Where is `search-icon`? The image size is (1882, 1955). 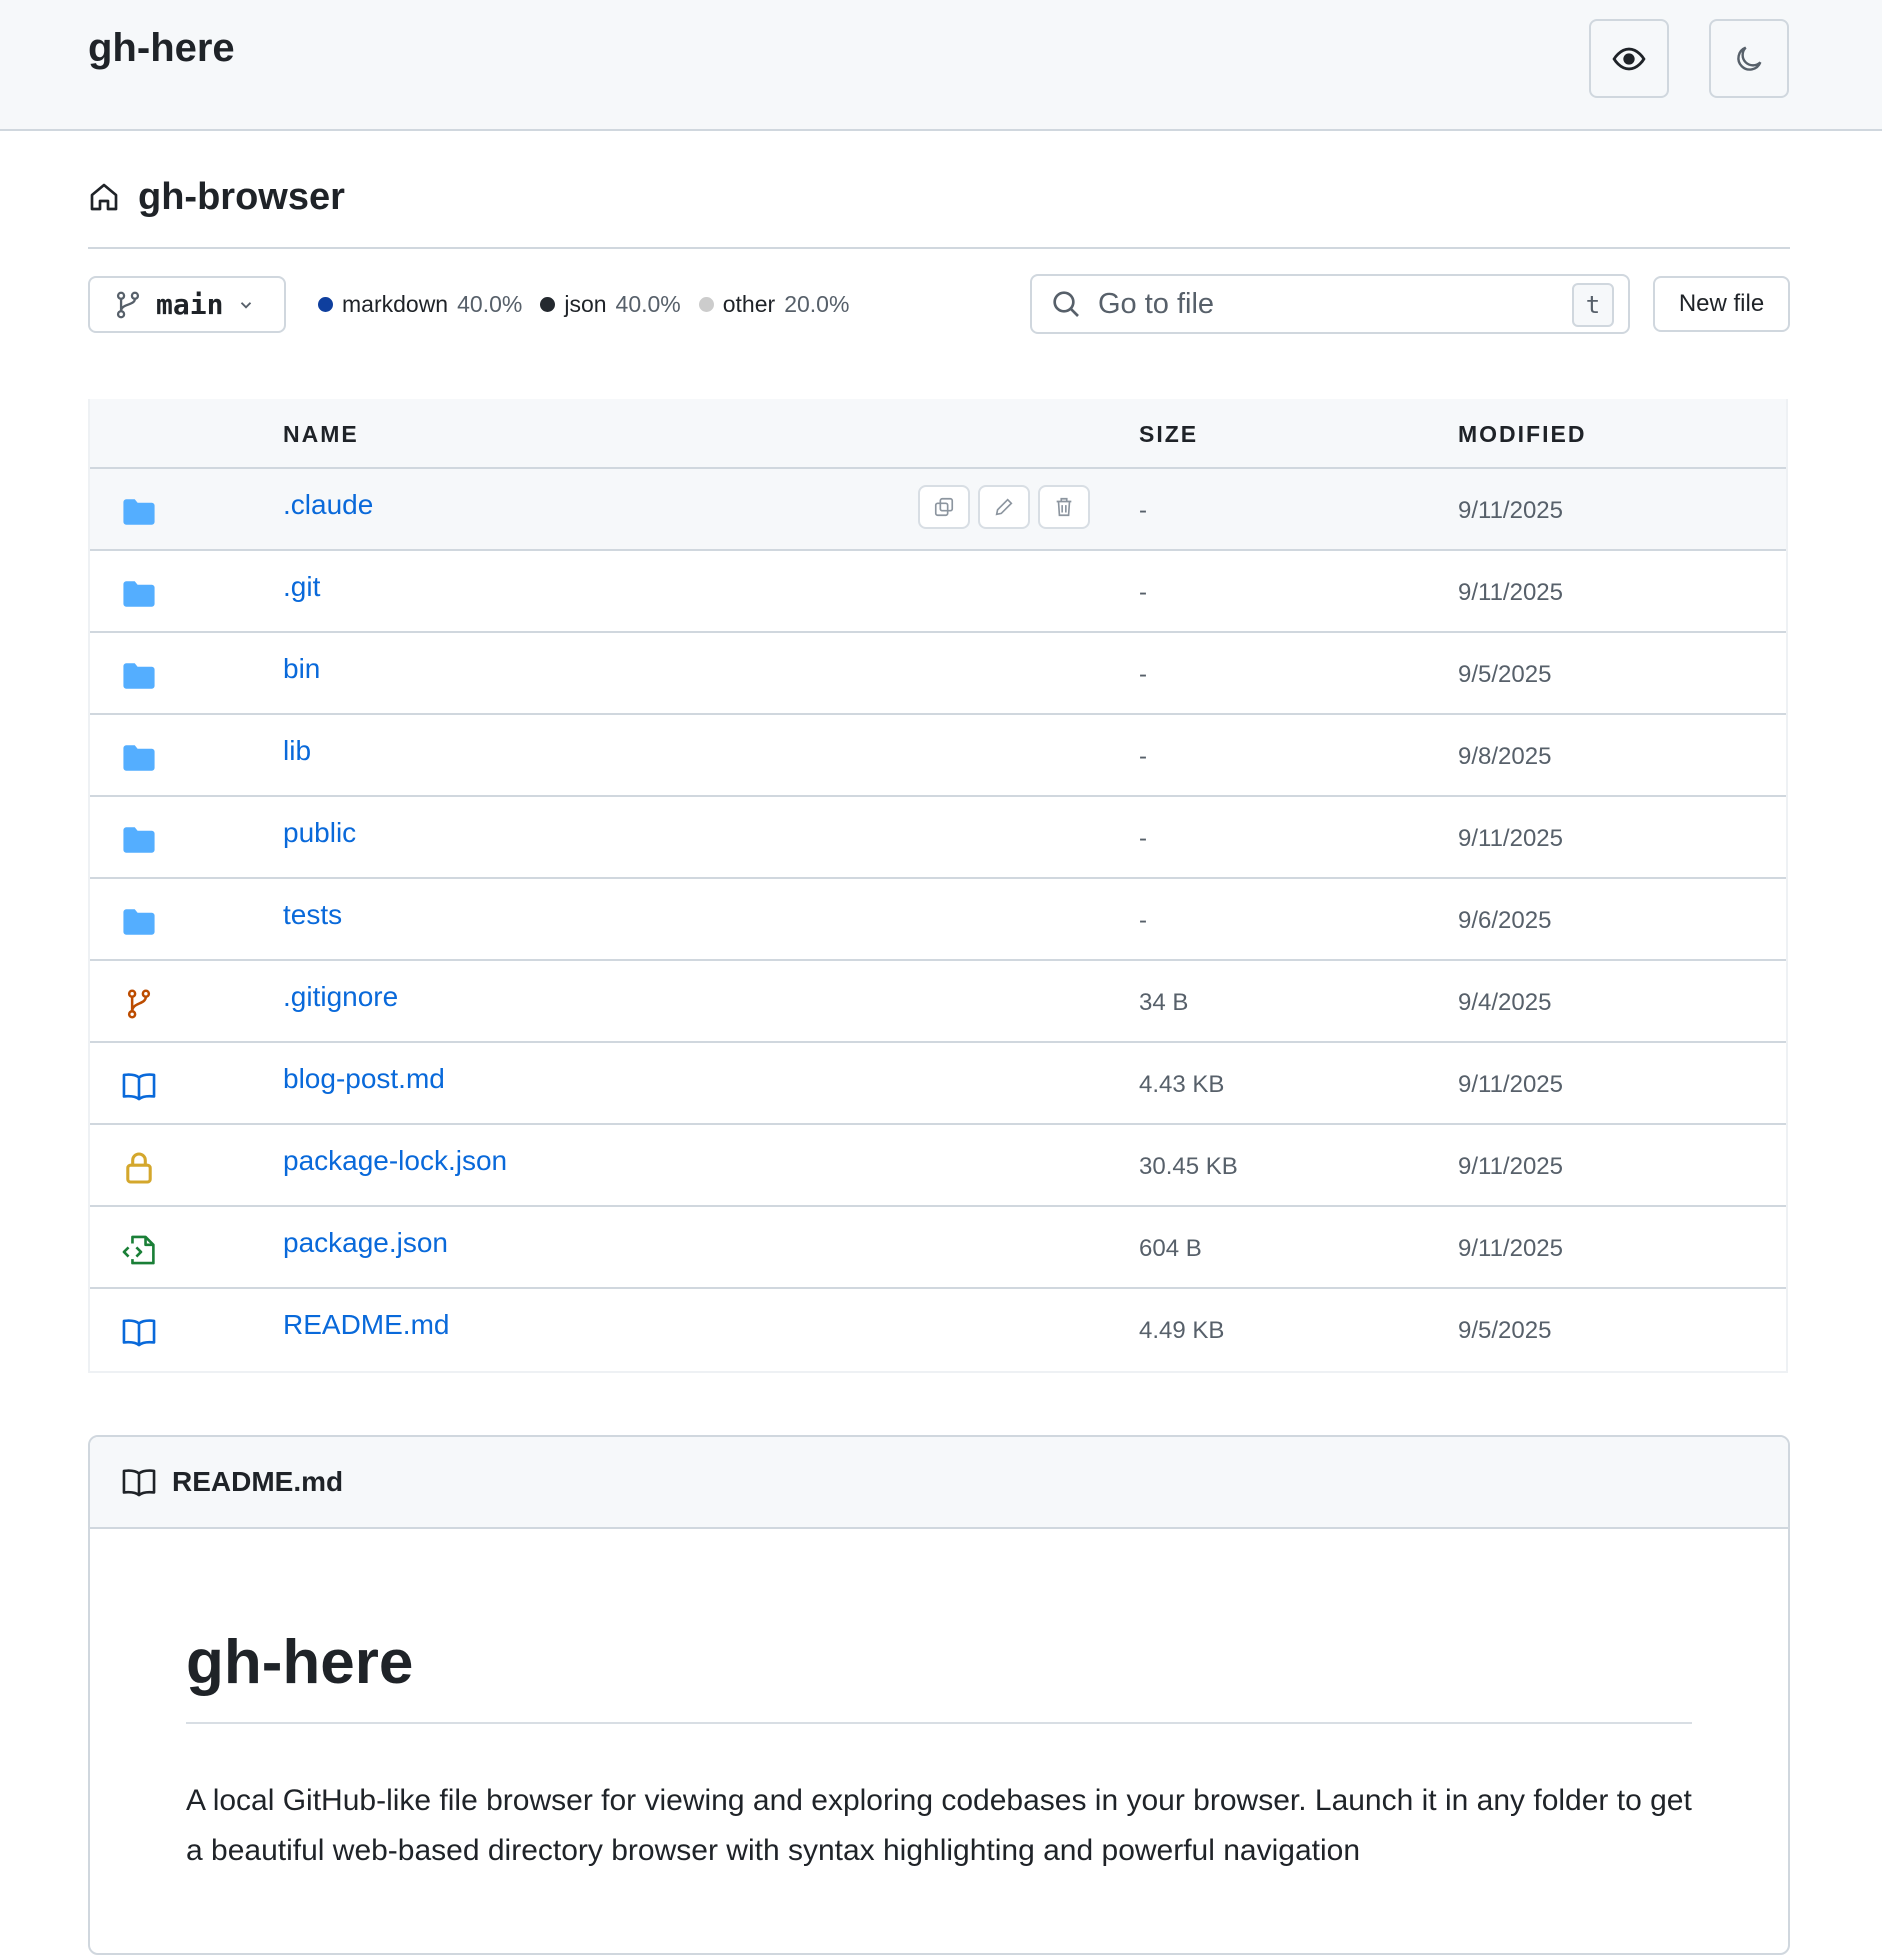 search-icon is located at coordinates (1066, 304).